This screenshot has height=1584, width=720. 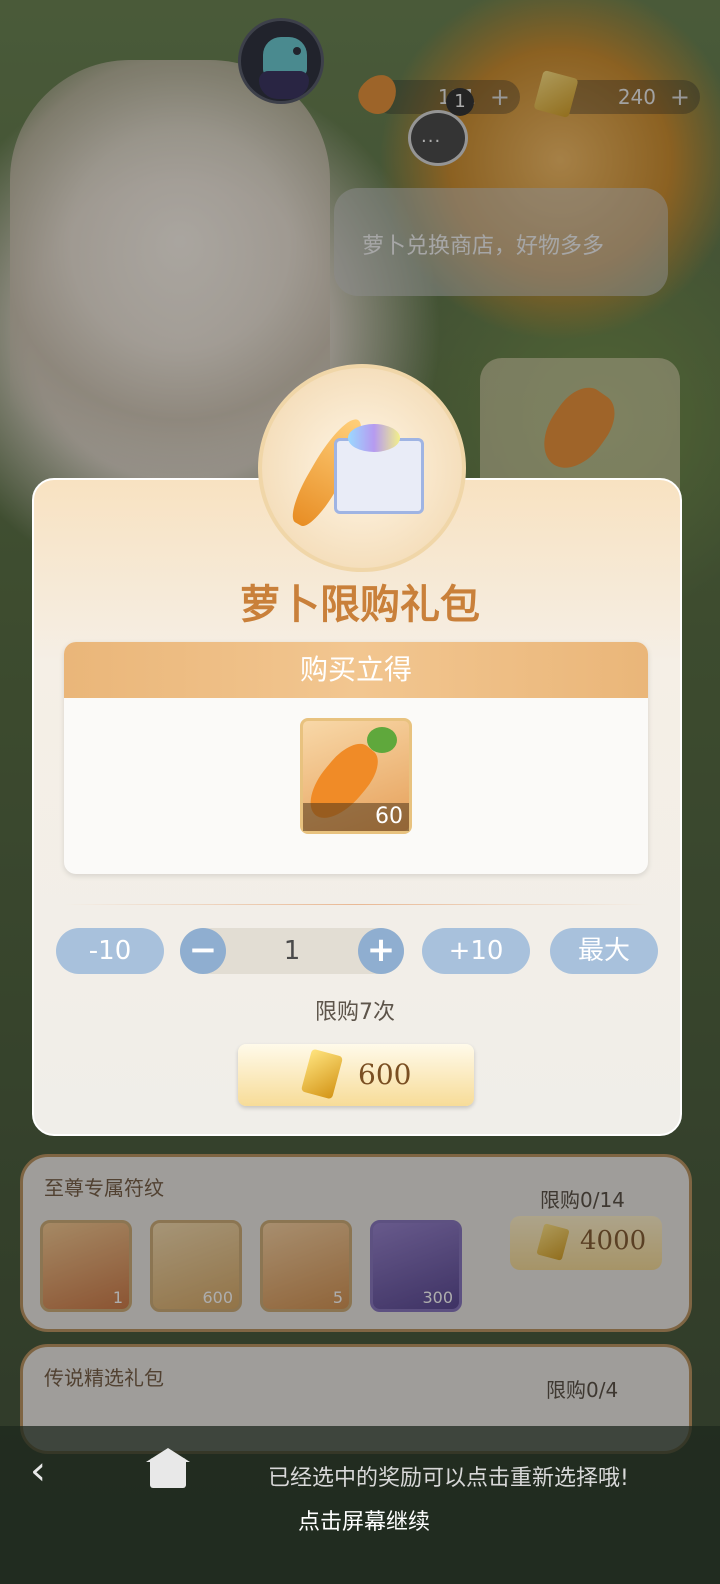 What do you see at coordinates (448, 1478) in the screenshot?
I see `reselect-hint: 已经选中的奖励可以点击重新选择哦!` at bounding box center [448, 1478].